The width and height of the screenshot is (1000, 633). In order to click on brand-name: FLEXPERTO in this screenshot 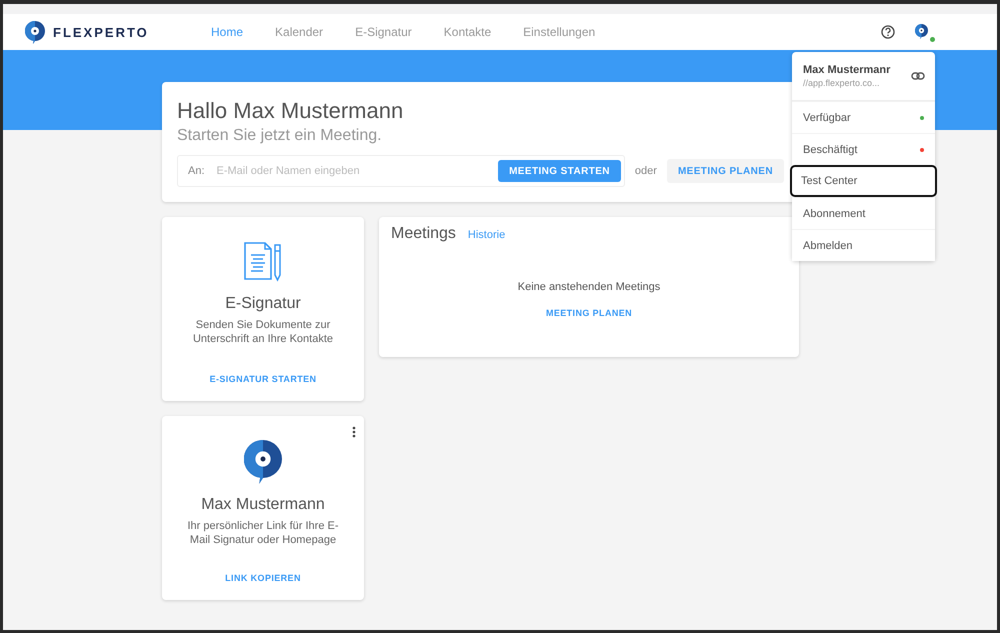, I will do `click(101, 32)`.